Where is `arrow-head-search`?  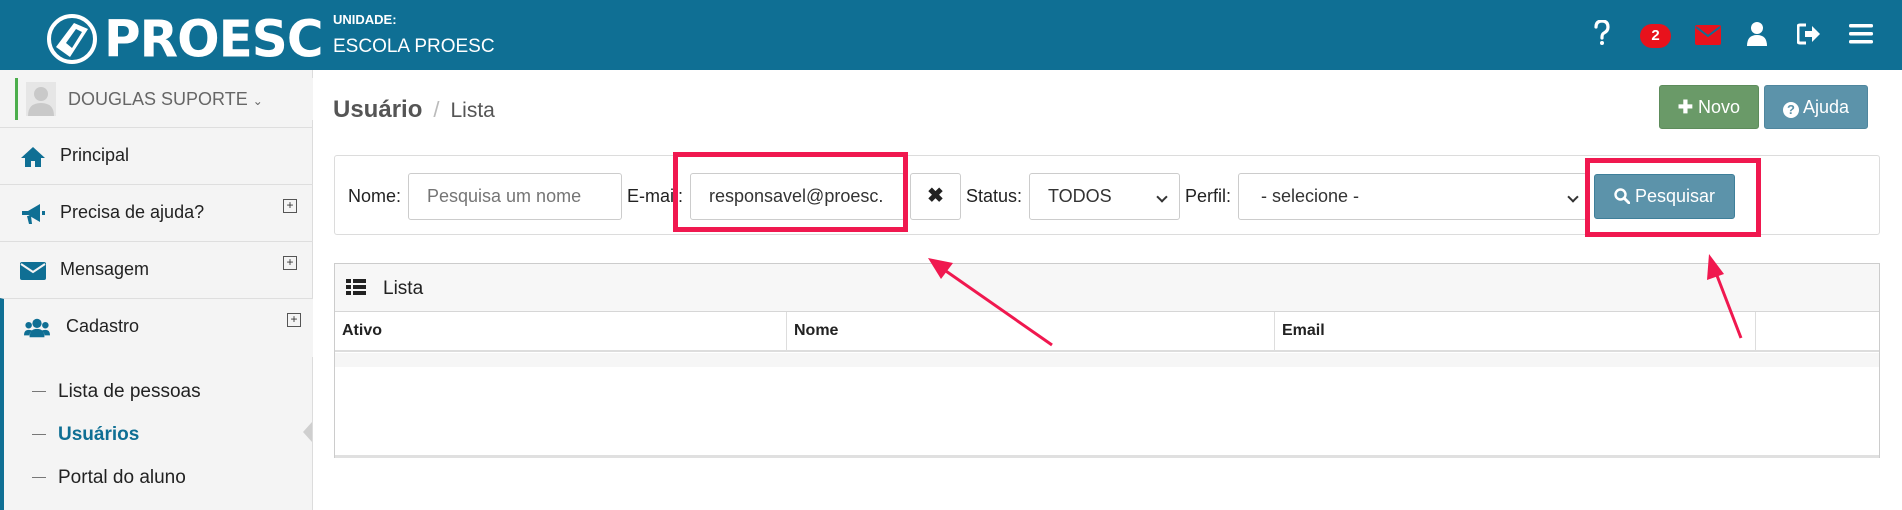 arrow-head-search is located at coordinates (1715, 267).